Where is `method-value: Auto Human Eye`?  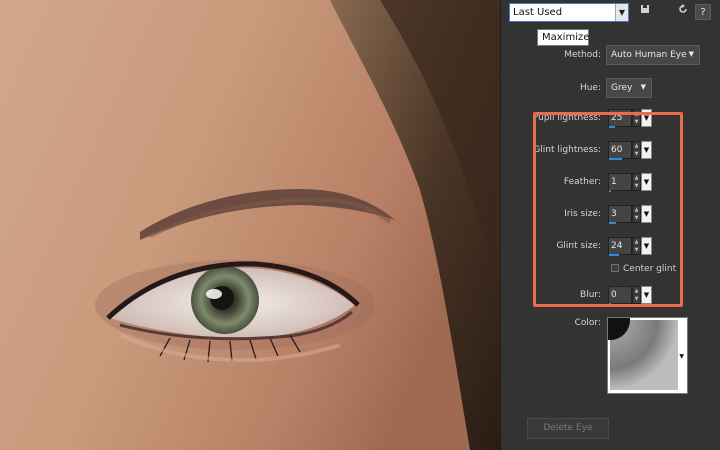 method-value: Auto Human Eye is located at coordinates (649, 55).